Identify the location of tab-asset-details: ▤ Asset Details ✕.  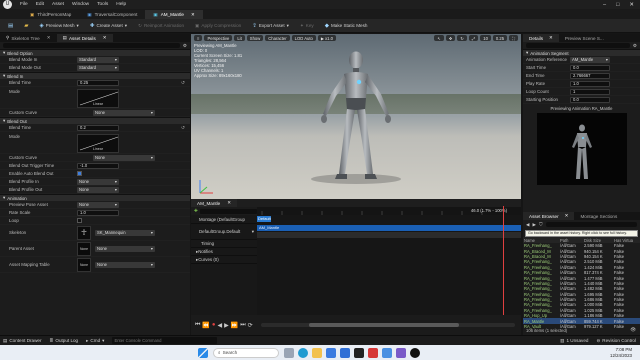
(84, 38).